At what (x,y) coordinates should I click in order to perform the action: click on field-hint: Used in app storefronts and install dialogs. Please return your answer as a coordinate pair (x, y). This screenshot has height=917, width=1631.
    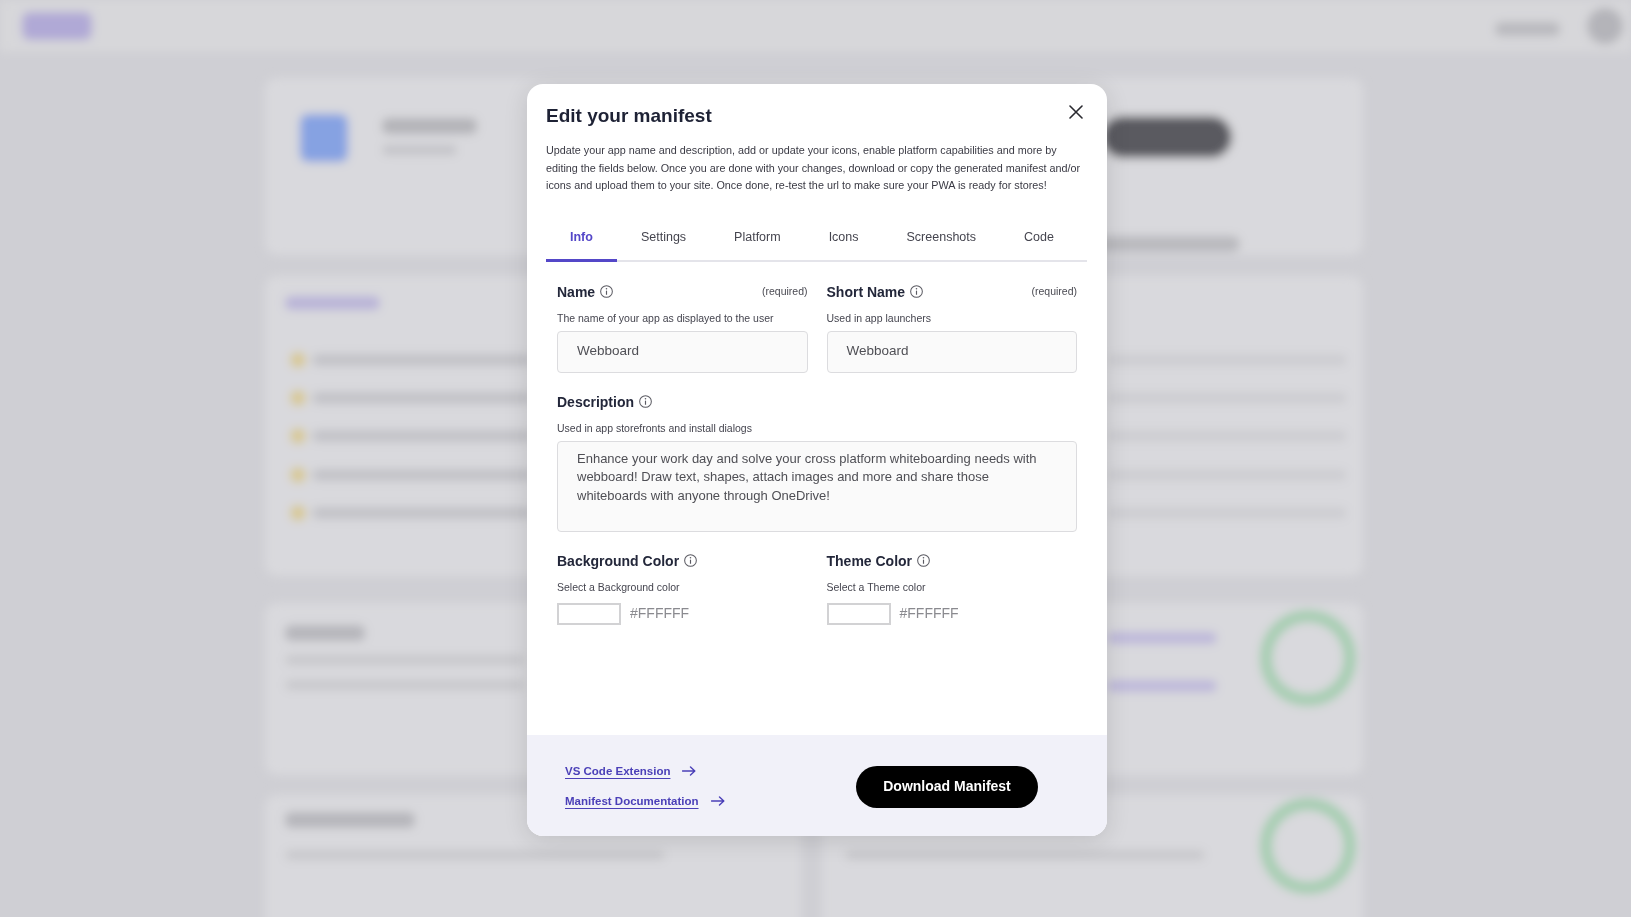
    Looking at the image, I should click on (654, 427).